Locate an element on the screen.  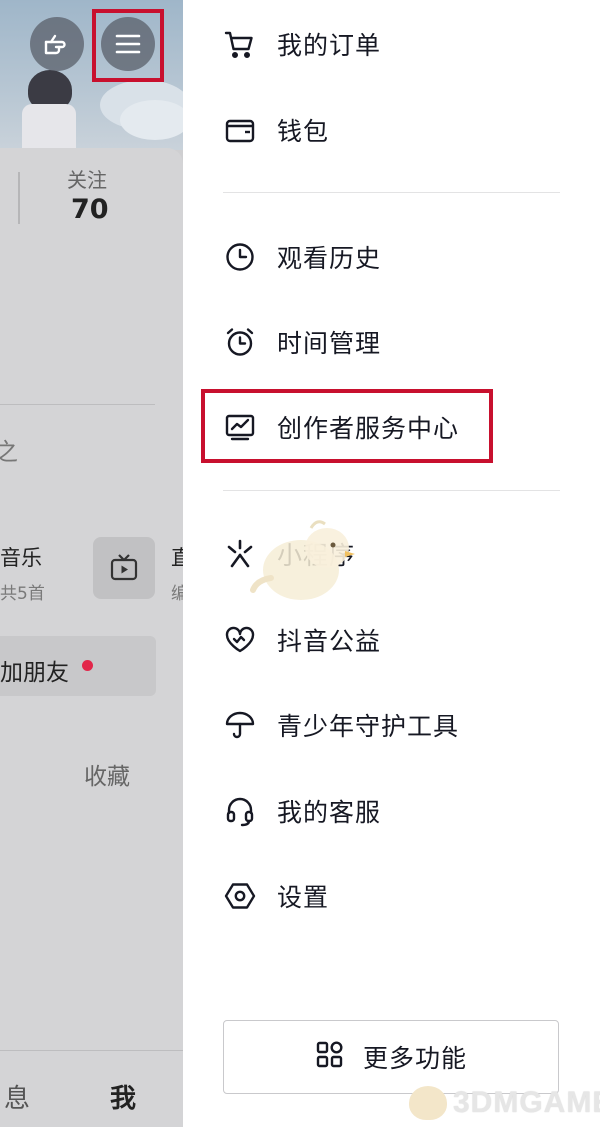
more-features-label: 更多功能 is located at coordinates (414, 1058).